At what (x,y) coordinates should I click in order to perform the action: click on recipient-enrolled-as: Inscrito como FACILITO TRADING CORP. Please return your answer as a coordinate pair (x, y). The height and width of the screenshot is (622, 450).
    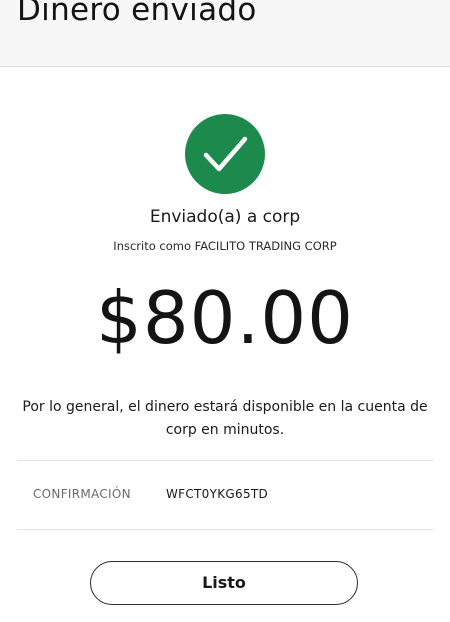
    Looking at the image, I should click on (225, 246).